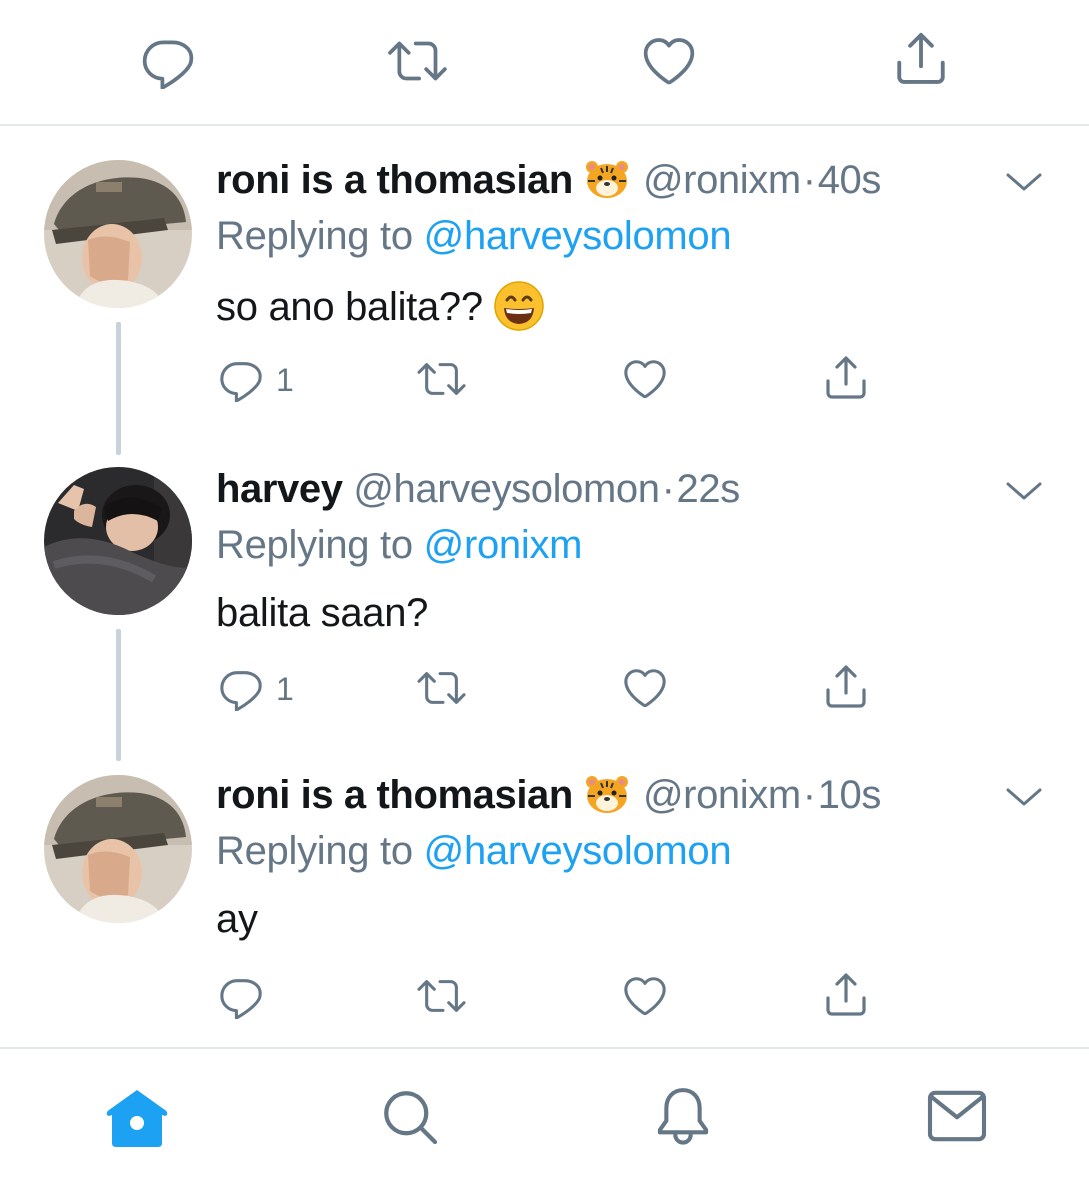 This screenshot has height=1200, width=1089. What do you see at coordinates (503, 545) in the screenshot?
I see `replying-to-link: @ronixm` at bounding box center [503, 545].